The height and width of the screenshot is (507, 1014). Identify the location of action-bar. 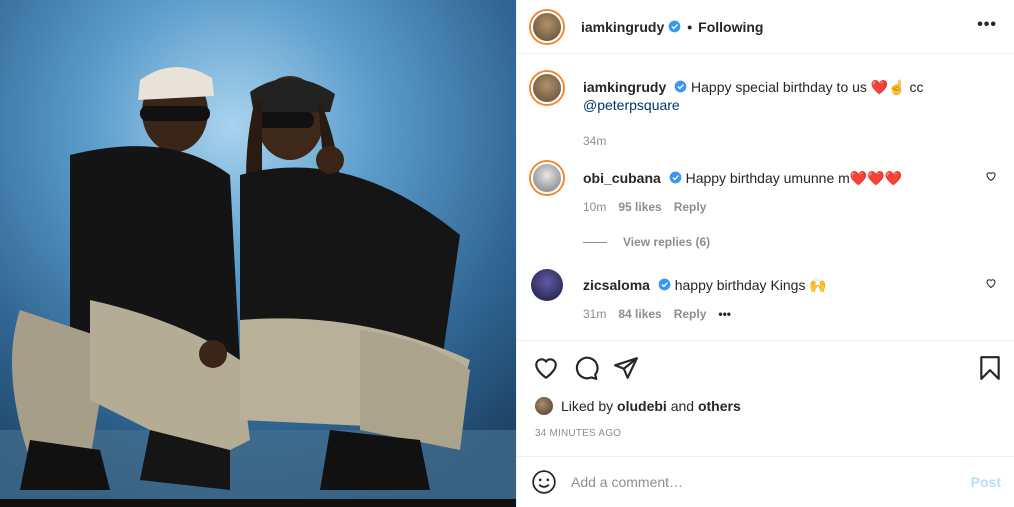
(765, 368).